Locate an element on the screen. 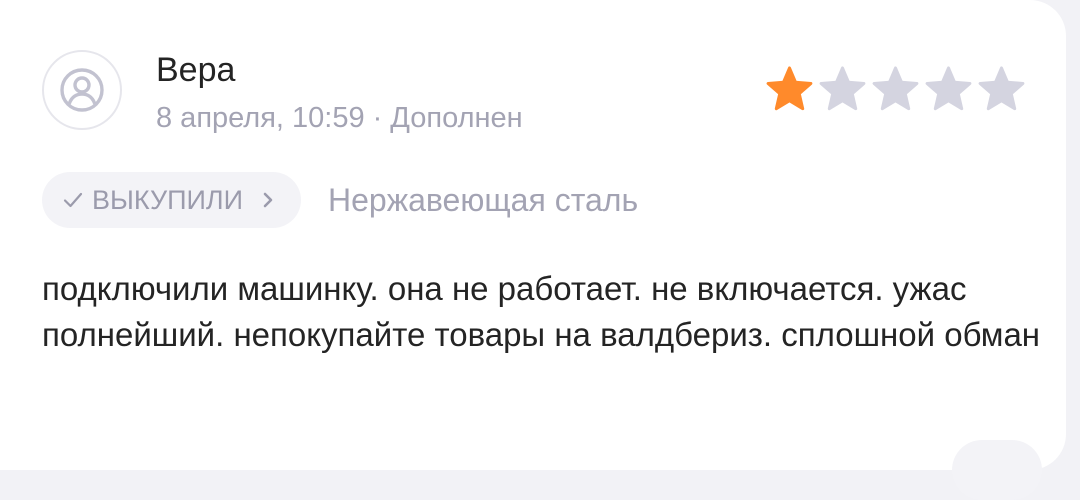  review-date: 8 апреля, 10:59 is located at coordinates (260, 118).